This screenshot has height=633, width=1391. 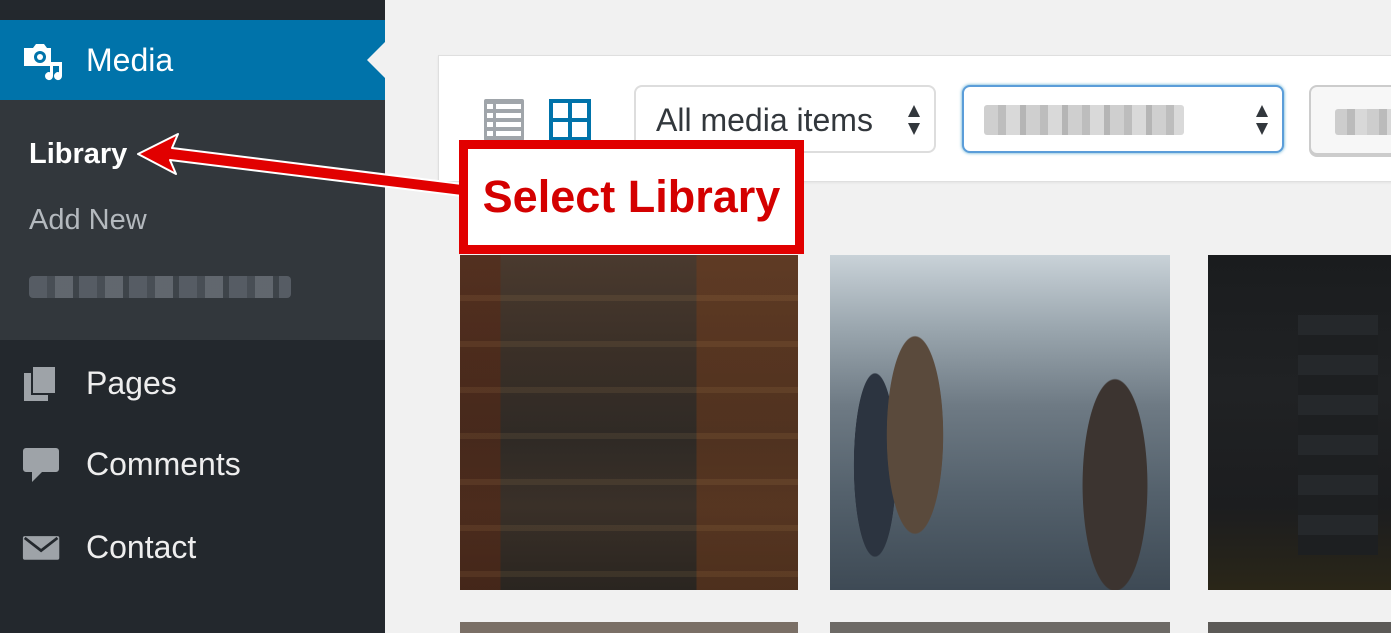 I want to click on media-icon, so click(x=43, y=62).